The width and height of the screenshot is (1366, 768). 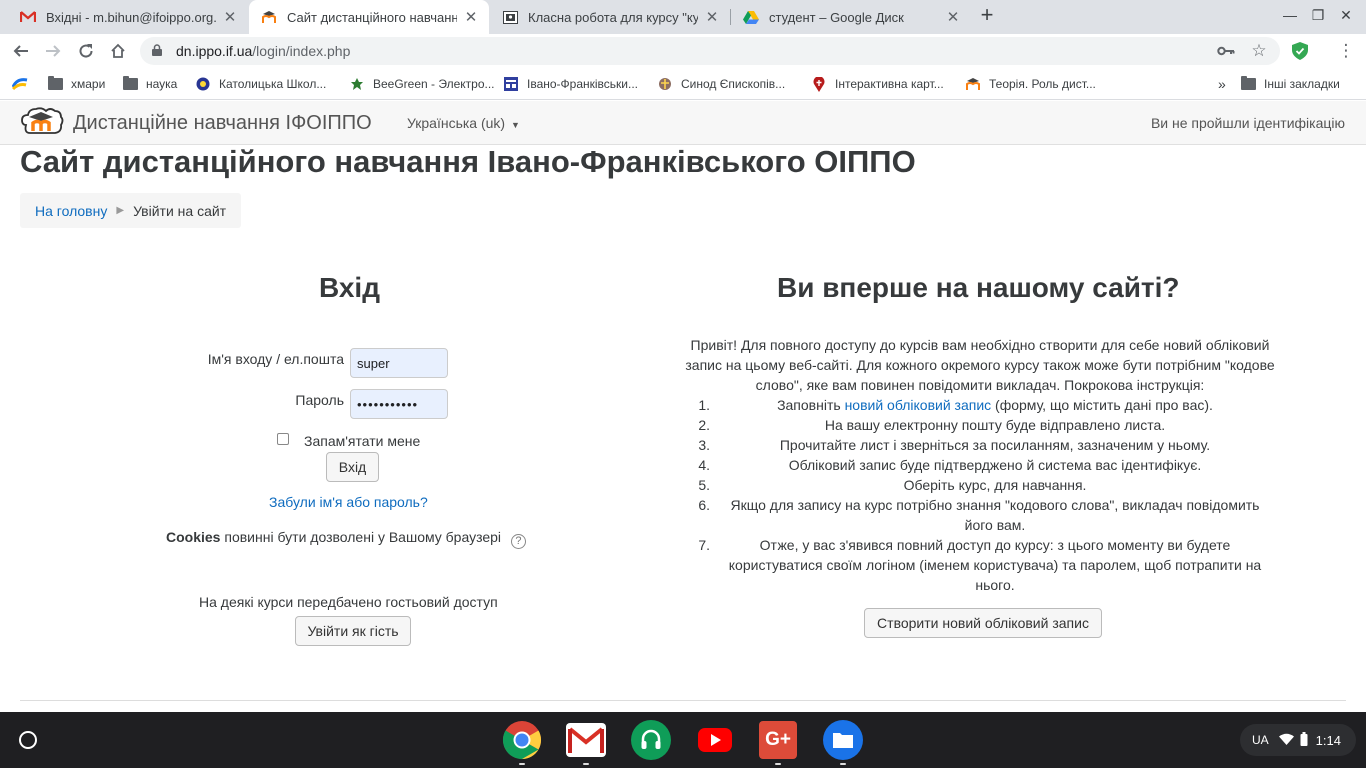 What do you see at coordinates (987, 16) in the screenshot?
I see `new-tab-button: +` at bounding box center [987, 16].